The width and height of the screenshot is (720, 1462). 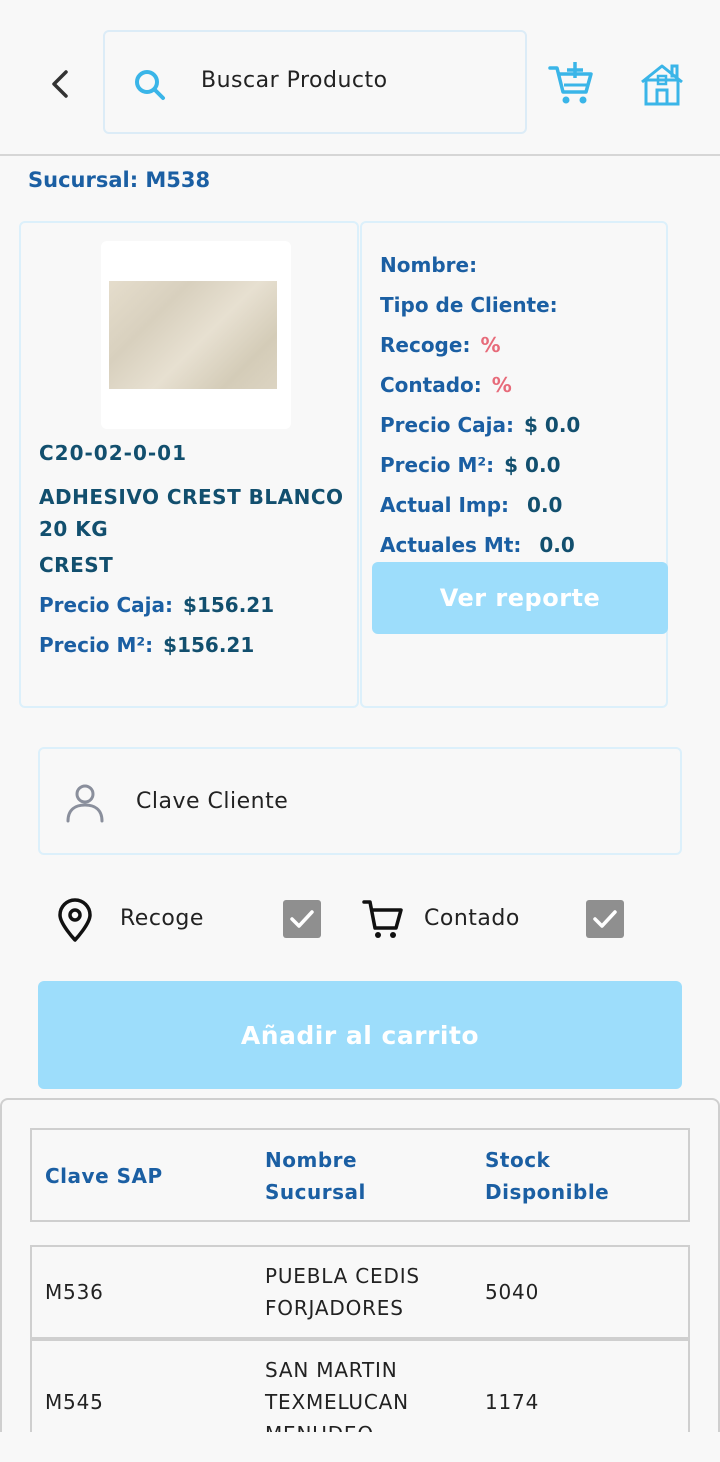 I want to click on product-price-box: Precio Caja: $156.21, so click(x=156, y=605).